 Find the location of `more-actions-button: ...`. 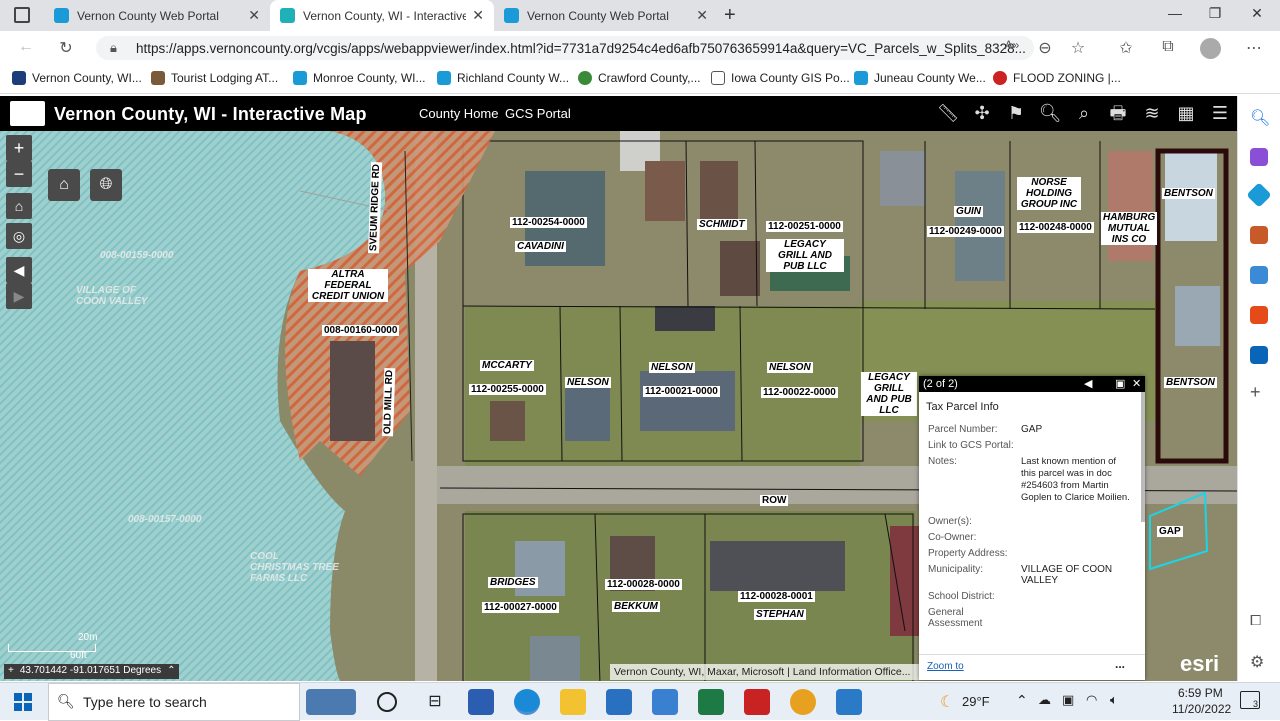

more-actions-button: ... is located at coordinates (1120, 664).